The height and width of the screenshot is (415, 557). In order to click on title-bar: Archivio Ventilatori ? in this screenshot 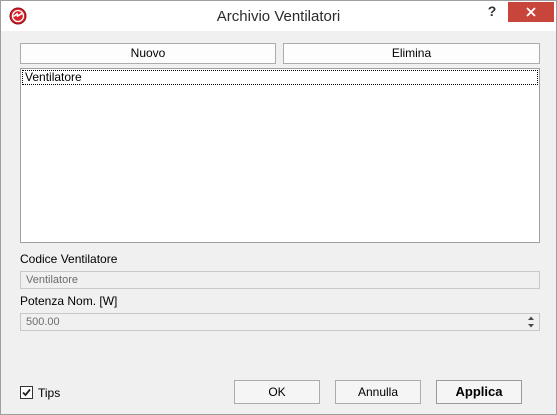, I will do `click(278, 16)`.